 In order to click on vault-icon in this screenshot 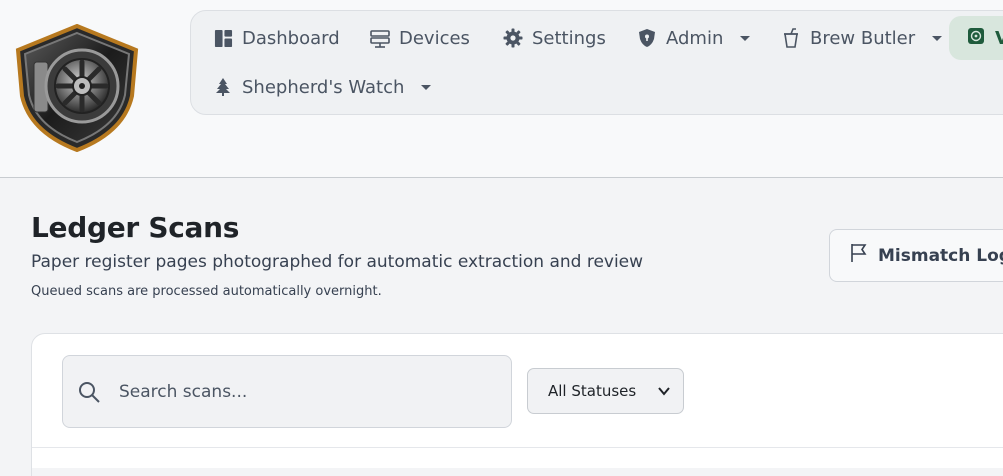, I will do `click(976, 38)`.